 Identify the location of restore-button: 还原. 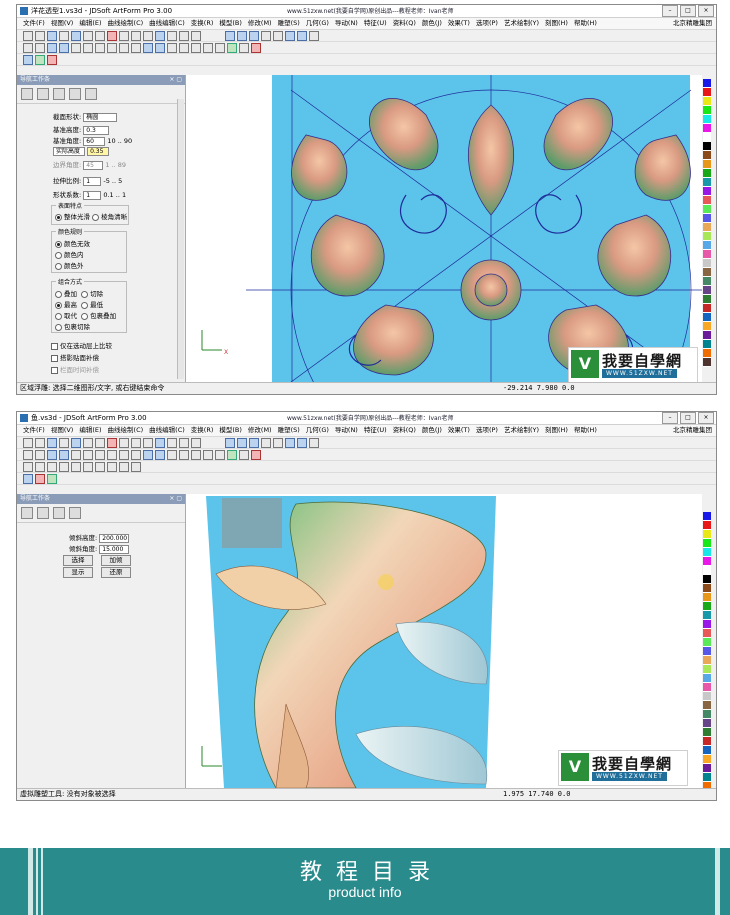
(116, 572).